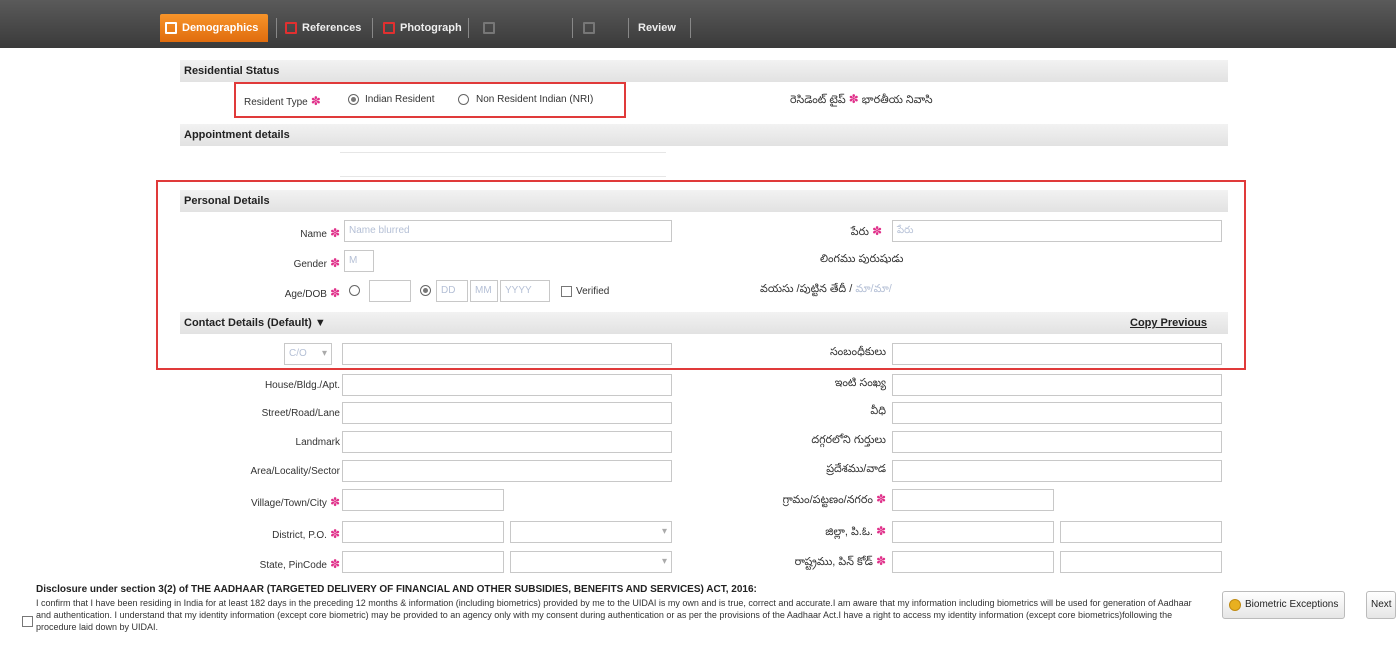  I want to click on resident-type-local: రెసిడెంట్ టైప్ ✽ భారతీయ నివాసి, so click(861, 99).